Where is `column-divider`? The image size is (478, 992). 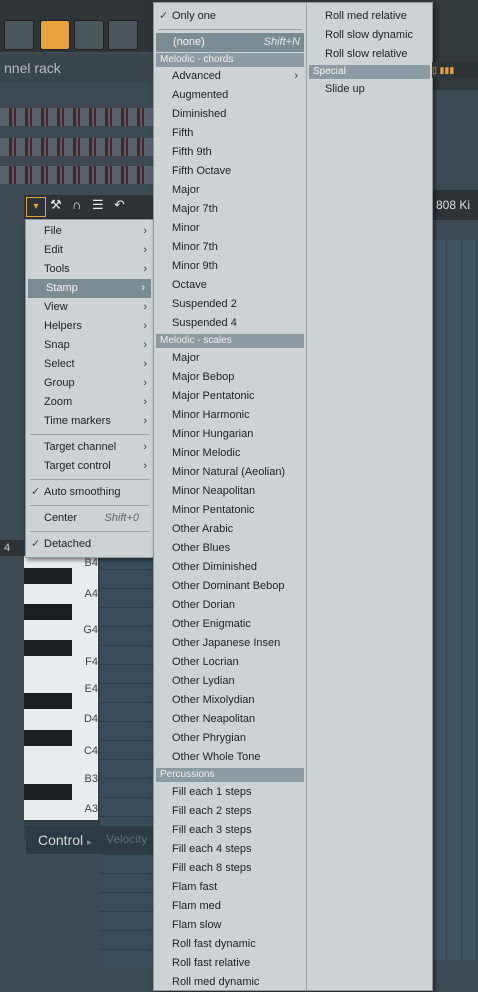 column-divider is located at coordinates (306, 496).